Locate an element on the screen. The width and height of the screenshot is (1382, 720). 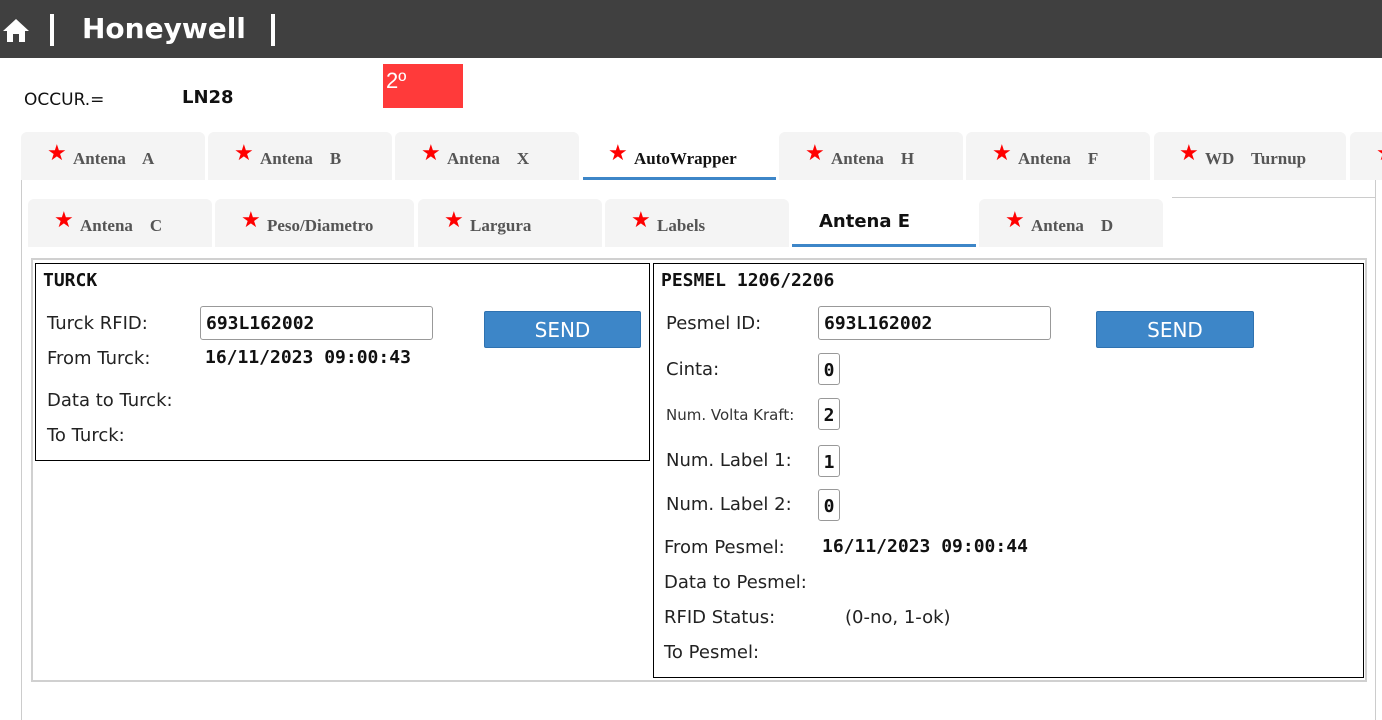
tab-label: Antena E is located at coordinates (865, 221).